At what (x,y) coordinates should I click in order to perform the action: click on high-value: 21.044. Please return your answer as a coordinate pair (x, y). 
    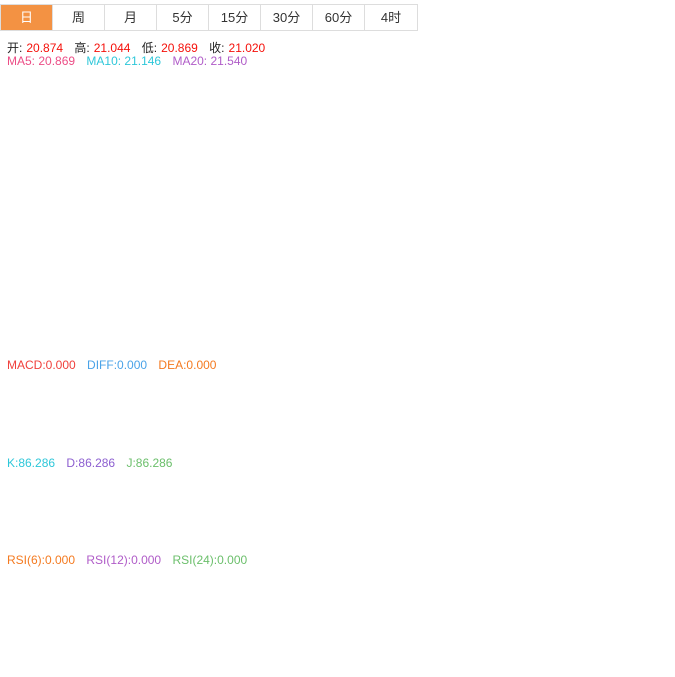
    Looking at the image, I should click on (112, 48).